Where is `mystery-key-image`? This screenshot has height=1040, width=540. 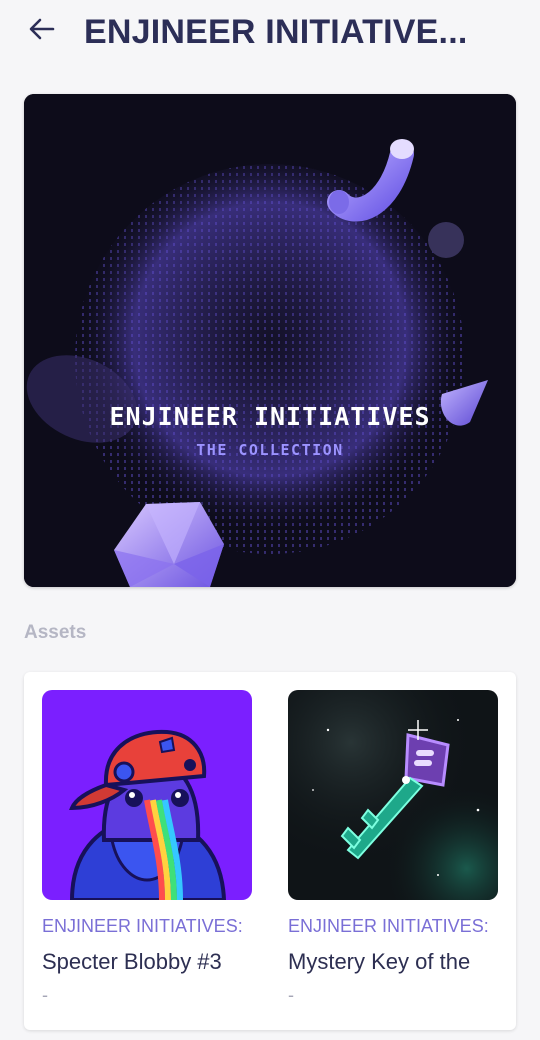
mystery-key-image is located at coordinates (393, 795).